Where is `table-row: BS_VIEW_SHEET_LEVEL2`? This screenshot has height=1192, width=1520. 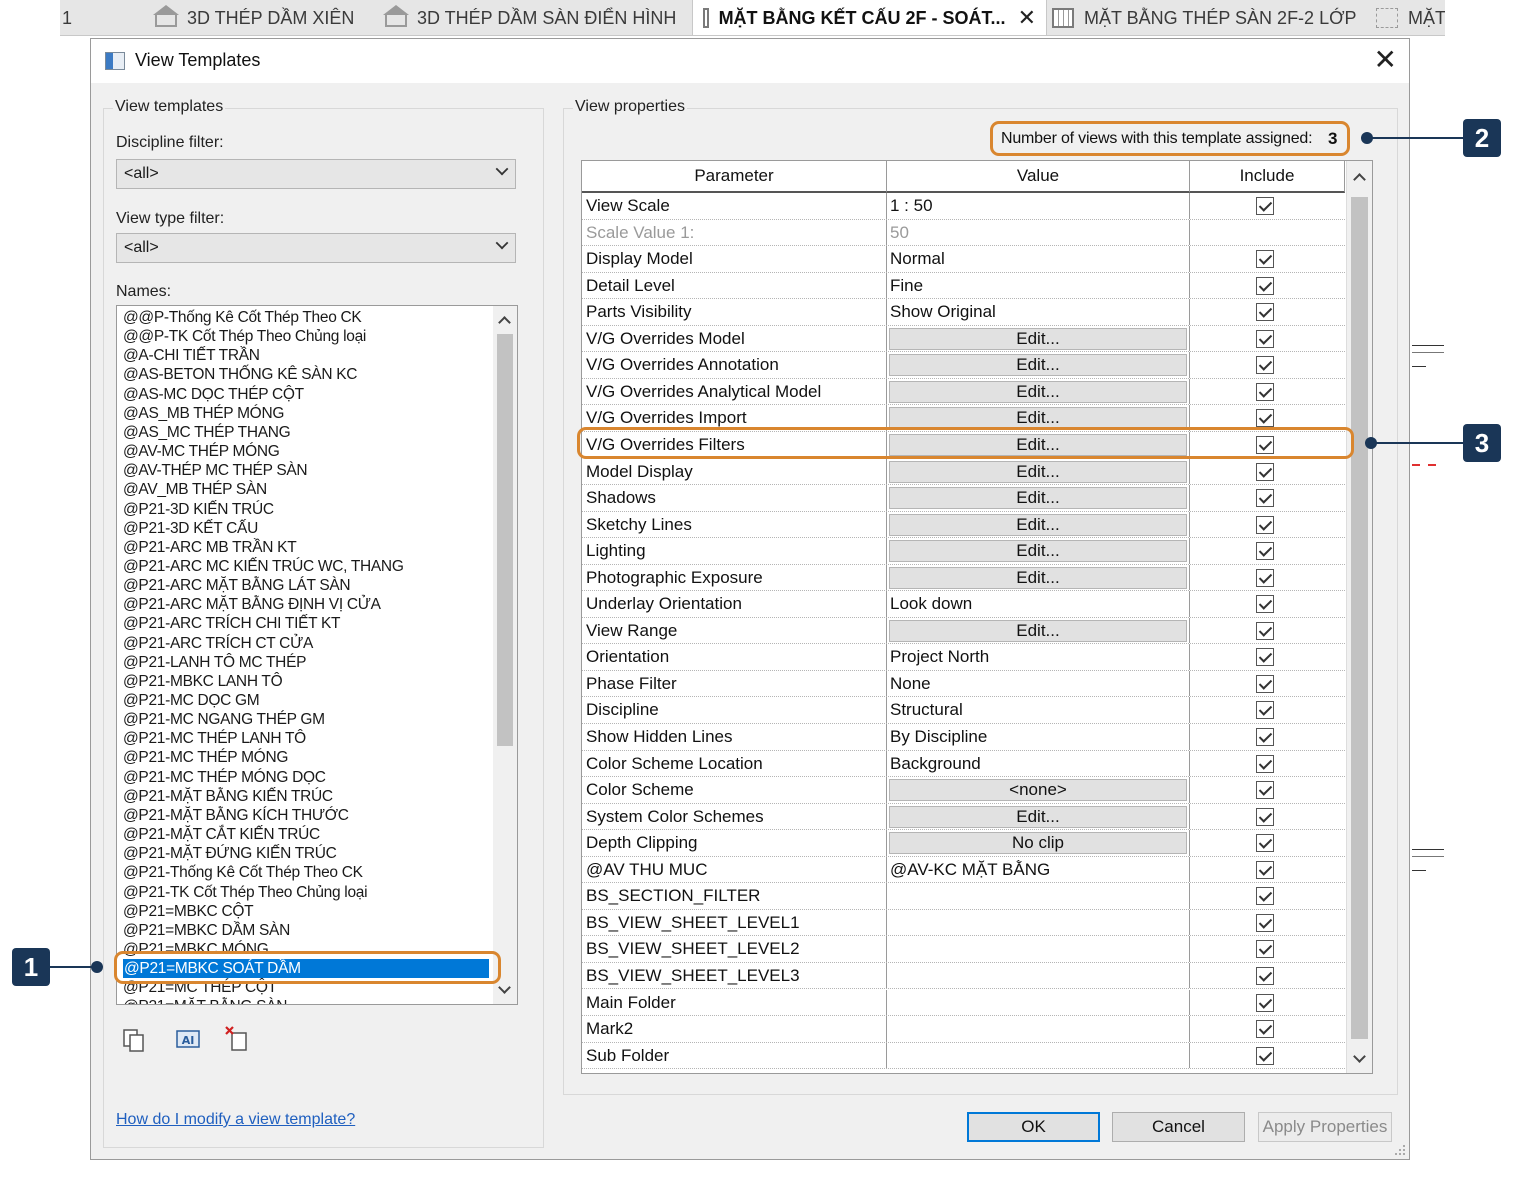
table-row: BS_VIEW_SHEET_LEVEL2 is located at coordinates (963, 949).